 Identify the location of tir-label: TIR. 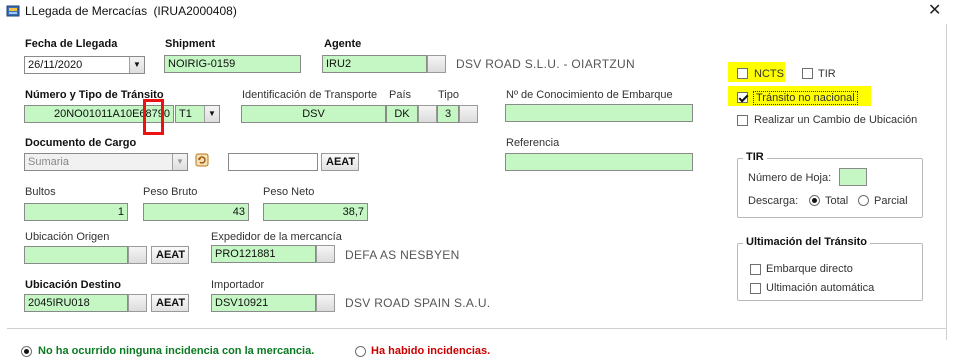
(827, 74).